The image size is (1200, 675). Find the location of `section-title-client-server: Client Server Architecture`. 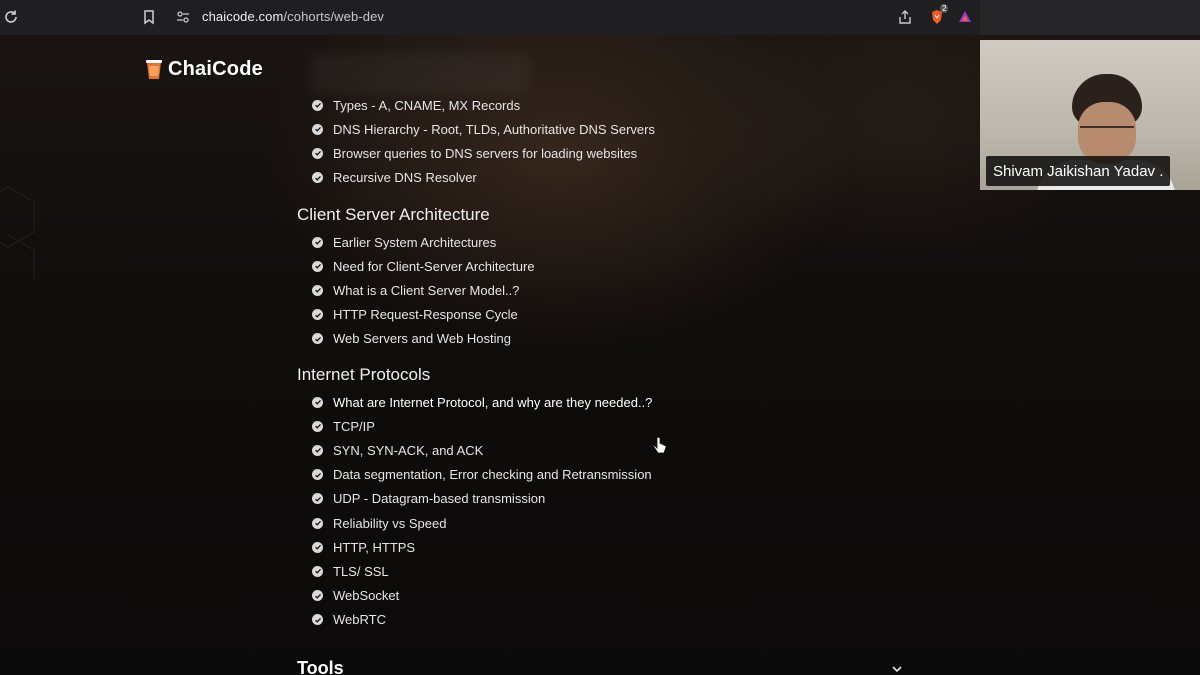

section-title-client-server: Client Server Architecture is located at coordinates (393, 214).